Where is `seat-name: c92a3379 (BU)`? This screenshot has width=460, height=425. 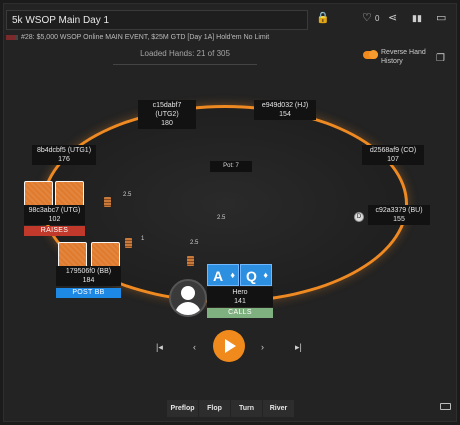
seat-name: c92a3379 (BU) is located at coordinates (399, 210).